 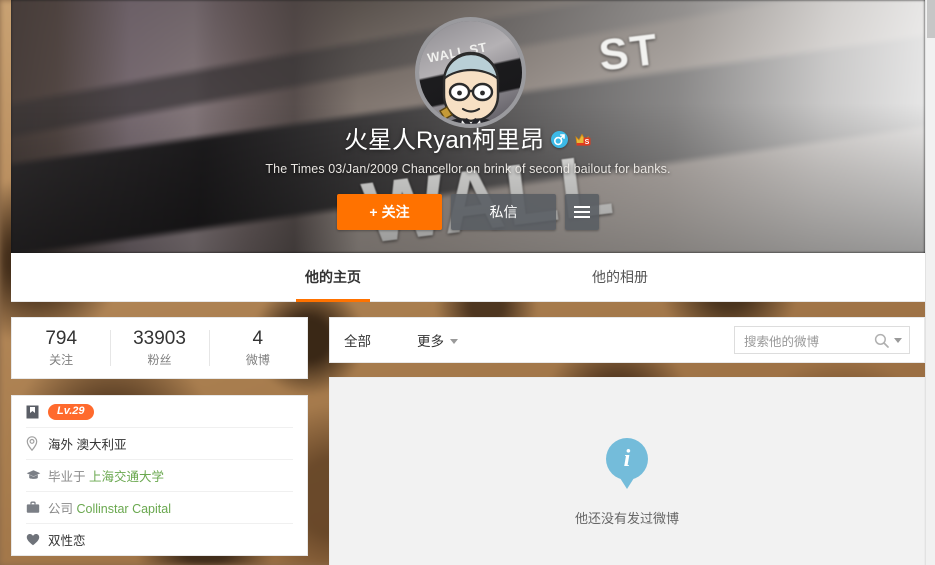 I want to click on tab-his-homepage: 他的主页, so click(x=333, y=277).